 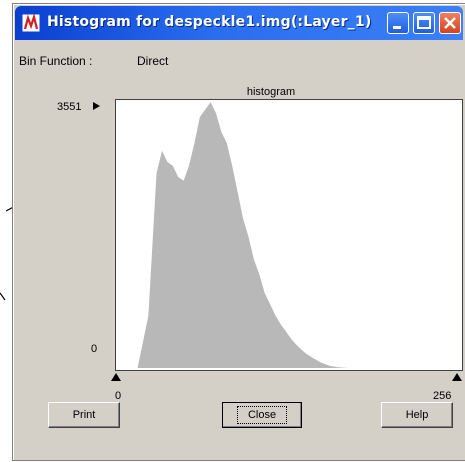 I want to click on maximize-button, so click(x=424, y=23).